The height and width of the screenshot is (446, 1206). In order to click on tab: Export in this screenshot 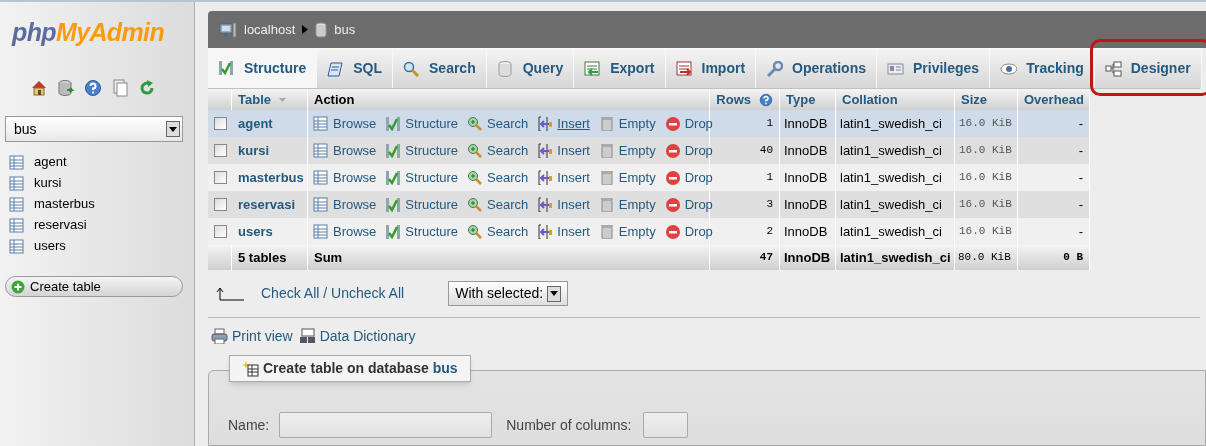, I will do `click(620, 68)`.